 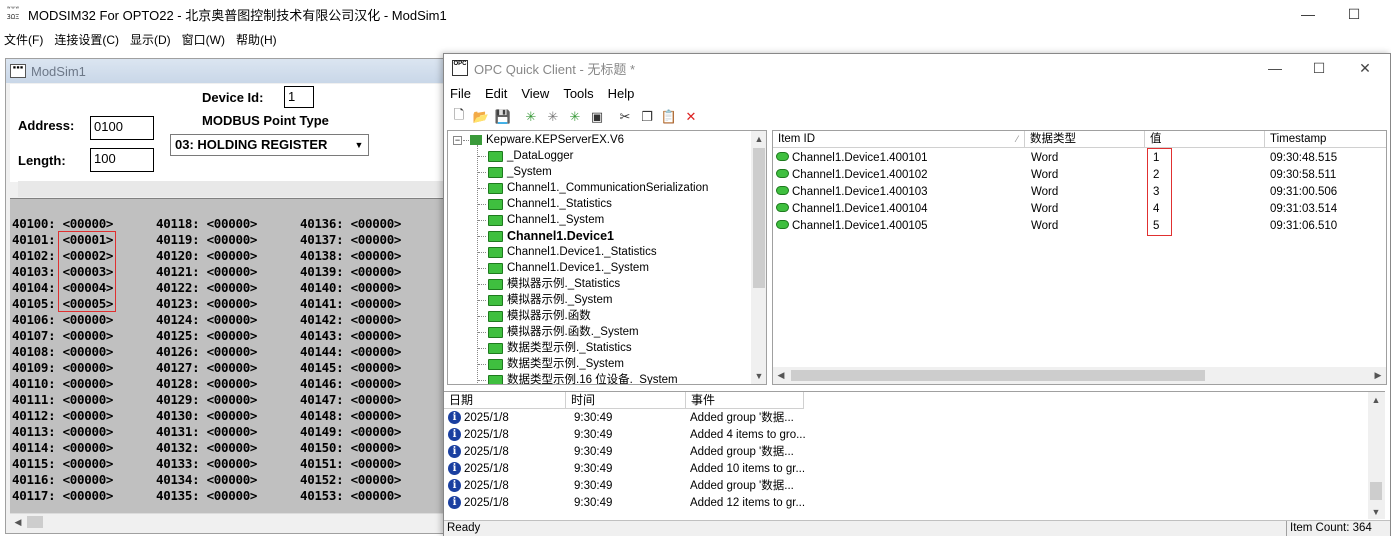 I want to click on register-value: 40138: <00000>, so click(x=350, y=256).